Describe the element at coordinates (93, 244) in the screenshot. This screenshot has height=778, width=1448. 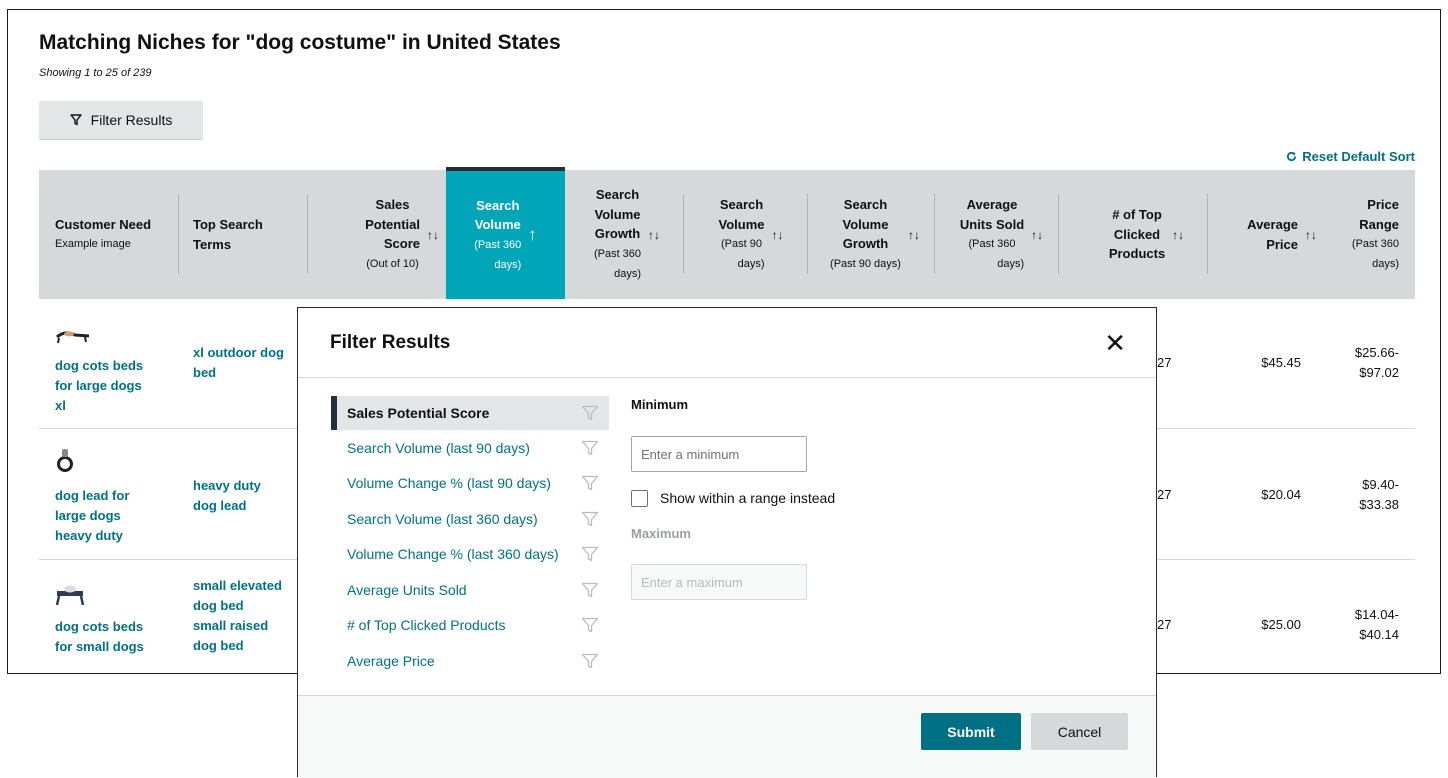
I see `column-customer-need-sub: Example image` at that location.